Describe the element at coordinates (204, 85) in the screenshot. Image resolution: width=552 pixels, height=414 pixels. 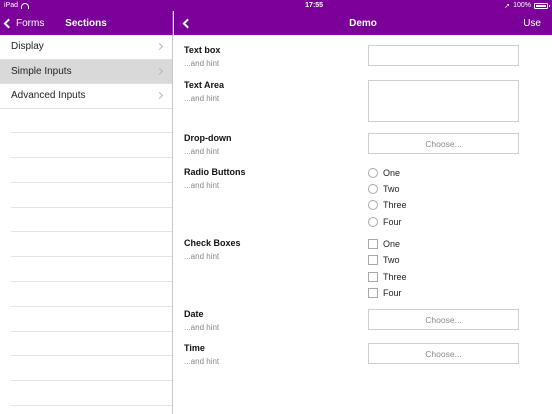
I see `textarea-label: Text Area` at that location.